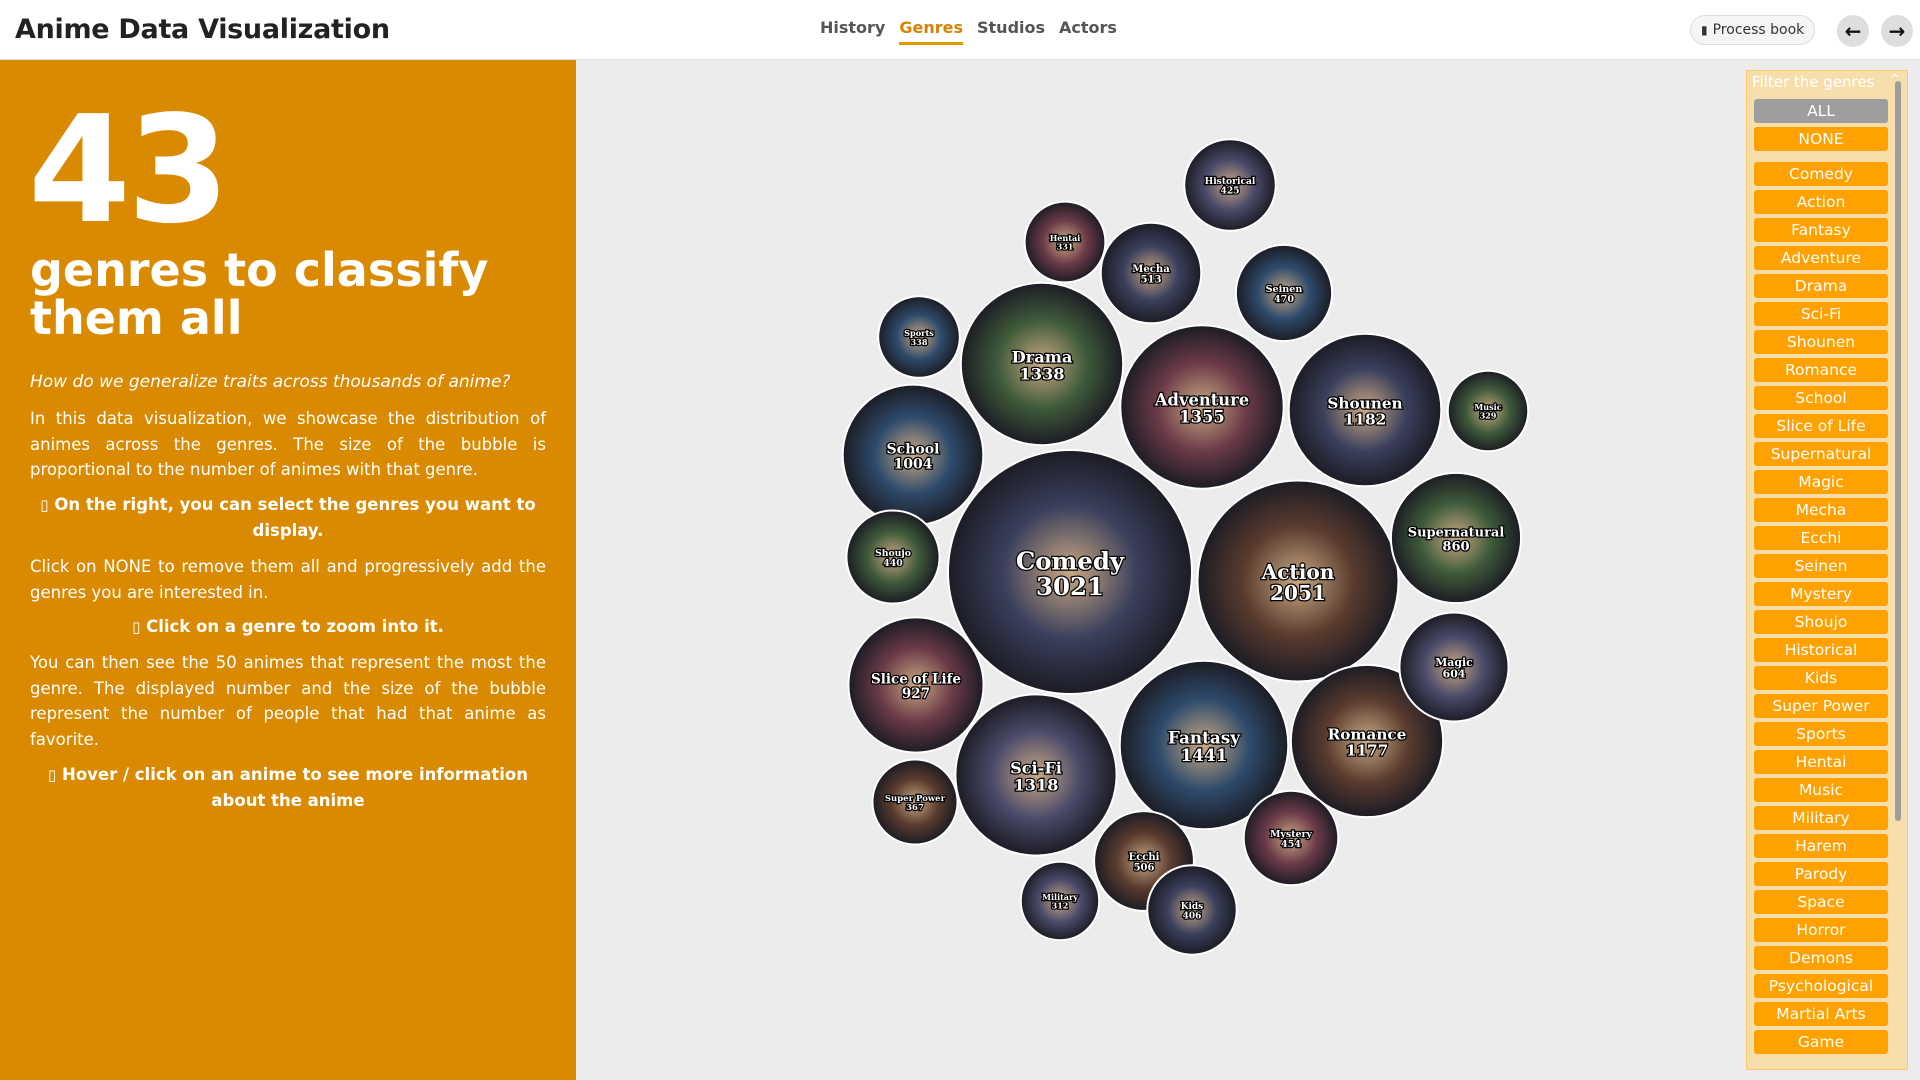  Describe the element at coordinates (129, 170) in the screenshot. I see `genre-count: 43` at that location.